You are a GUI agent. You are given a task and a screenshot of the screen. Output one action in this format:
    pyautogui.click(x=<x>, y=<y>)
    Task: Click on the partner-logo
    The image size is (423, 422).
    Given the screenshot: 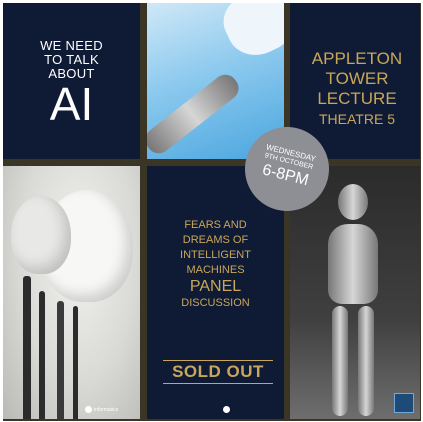 What is the action you would take?
    pyautogui.click(x=227, y=409)
    